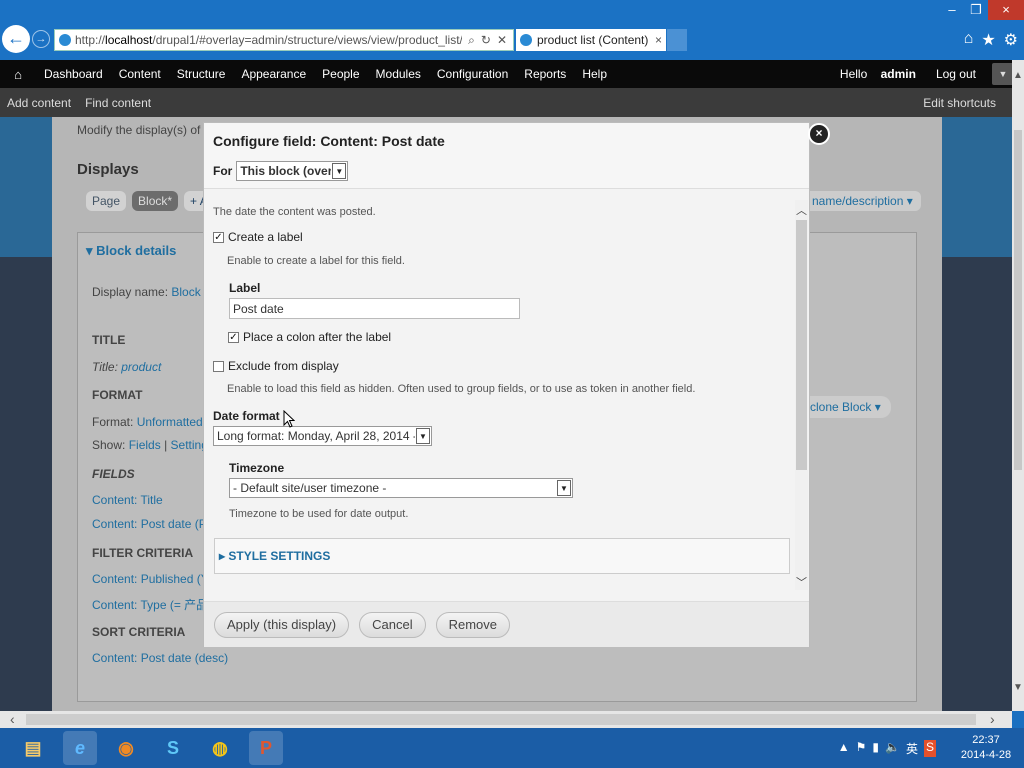  Describe the element at coordinates (218, 237) in the screenshot. I see `create-label-checkbox: ✓` at that location.